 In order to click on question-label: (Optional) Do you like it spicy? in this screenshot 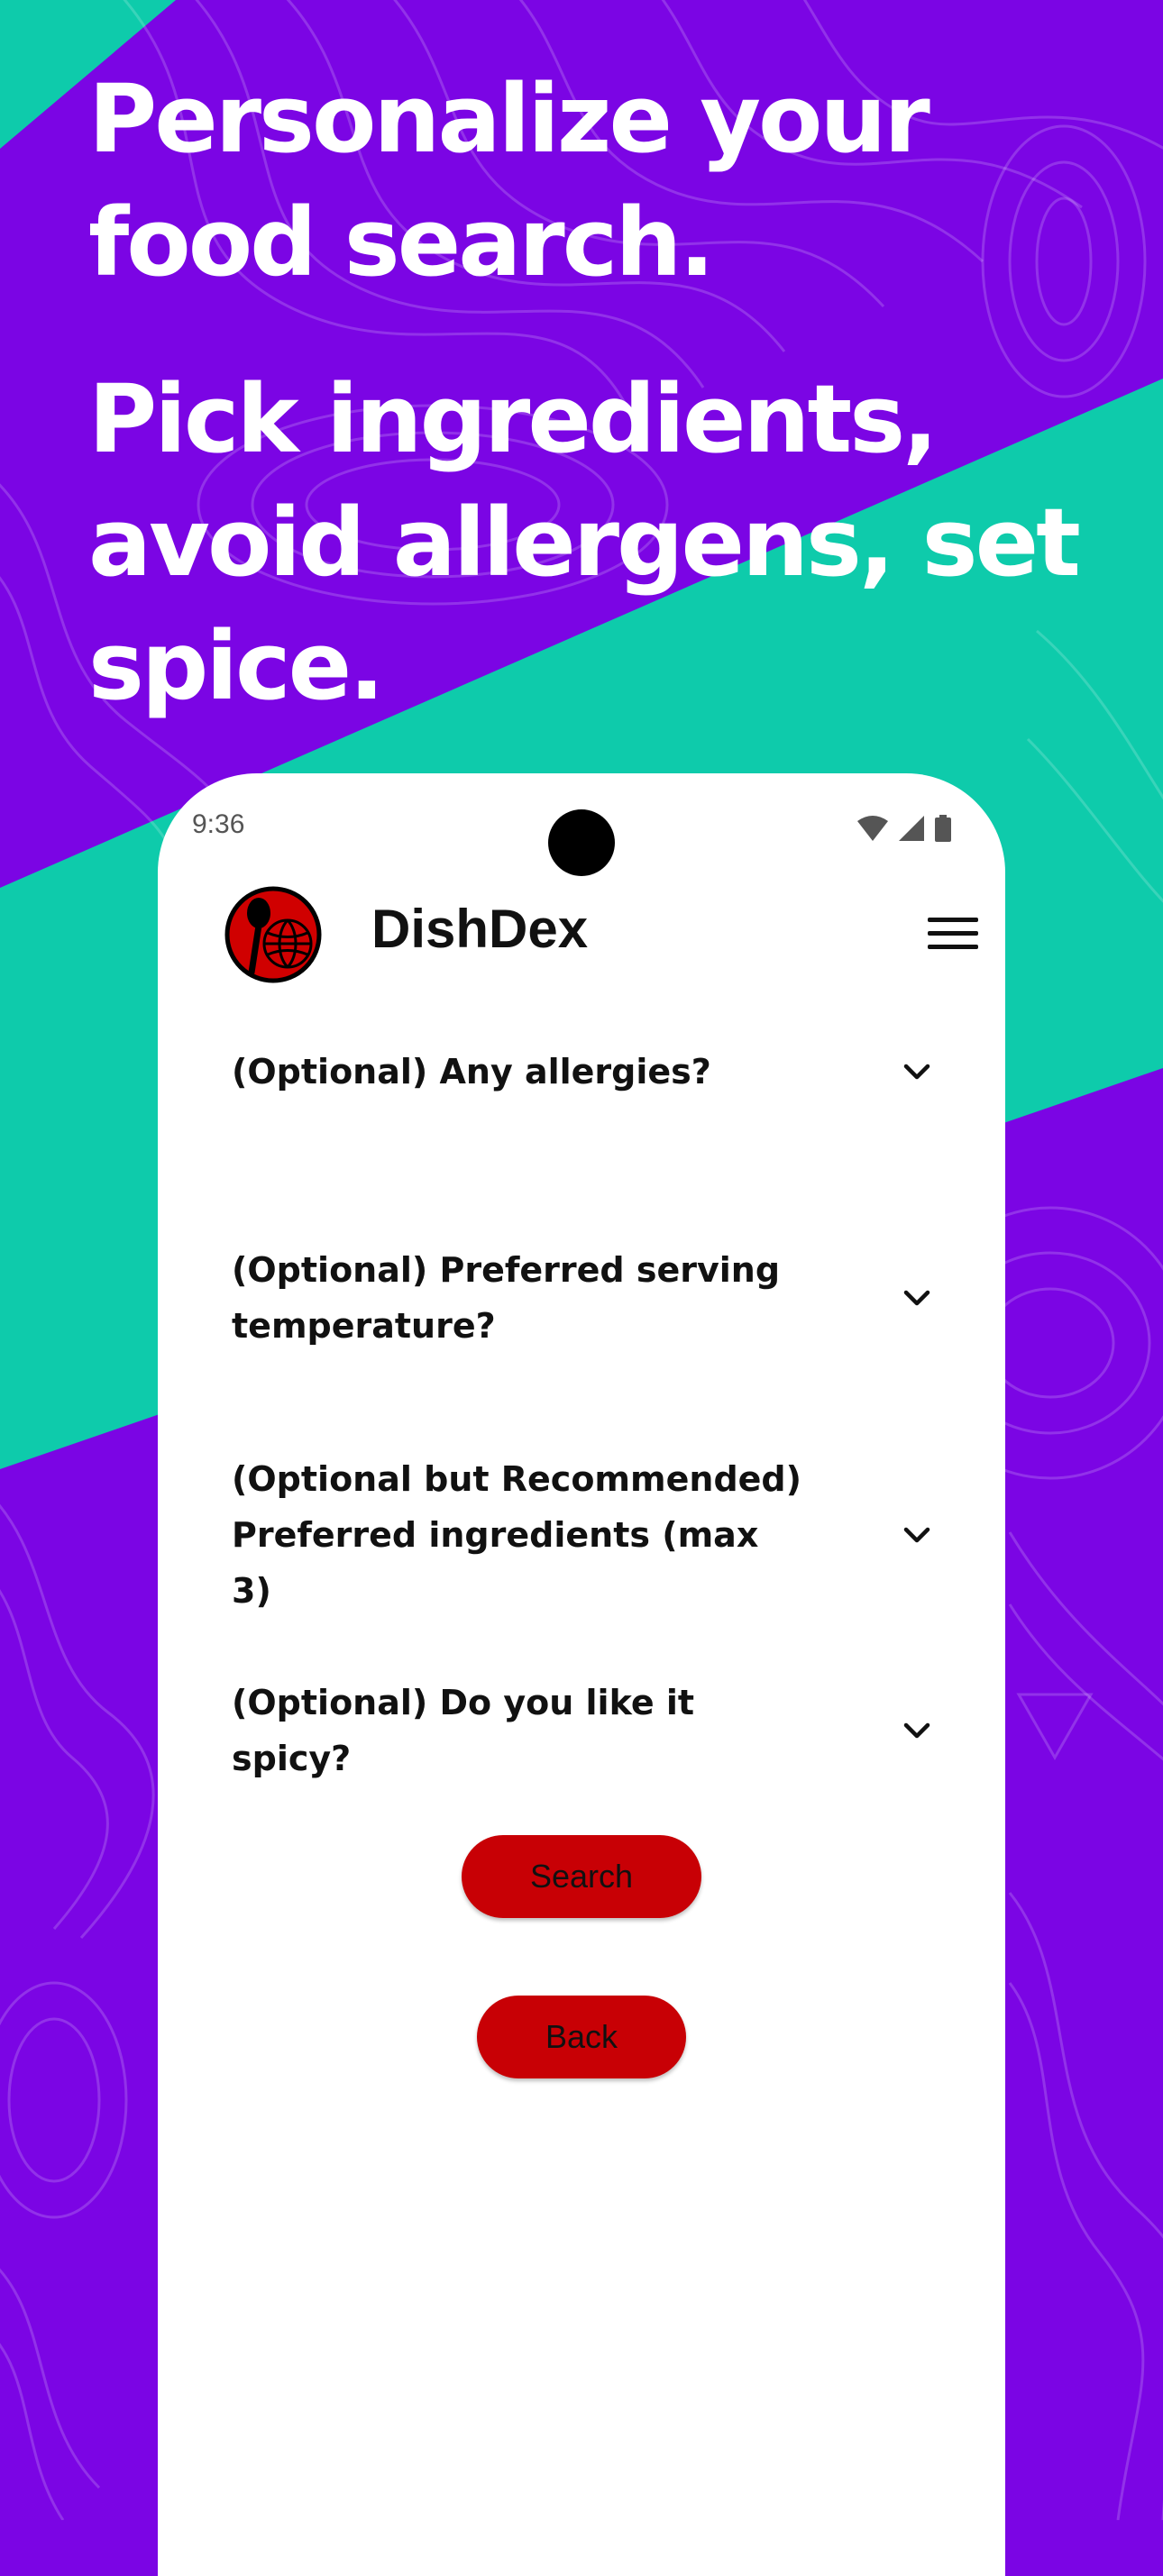, I will do `click(463, 1730)`.